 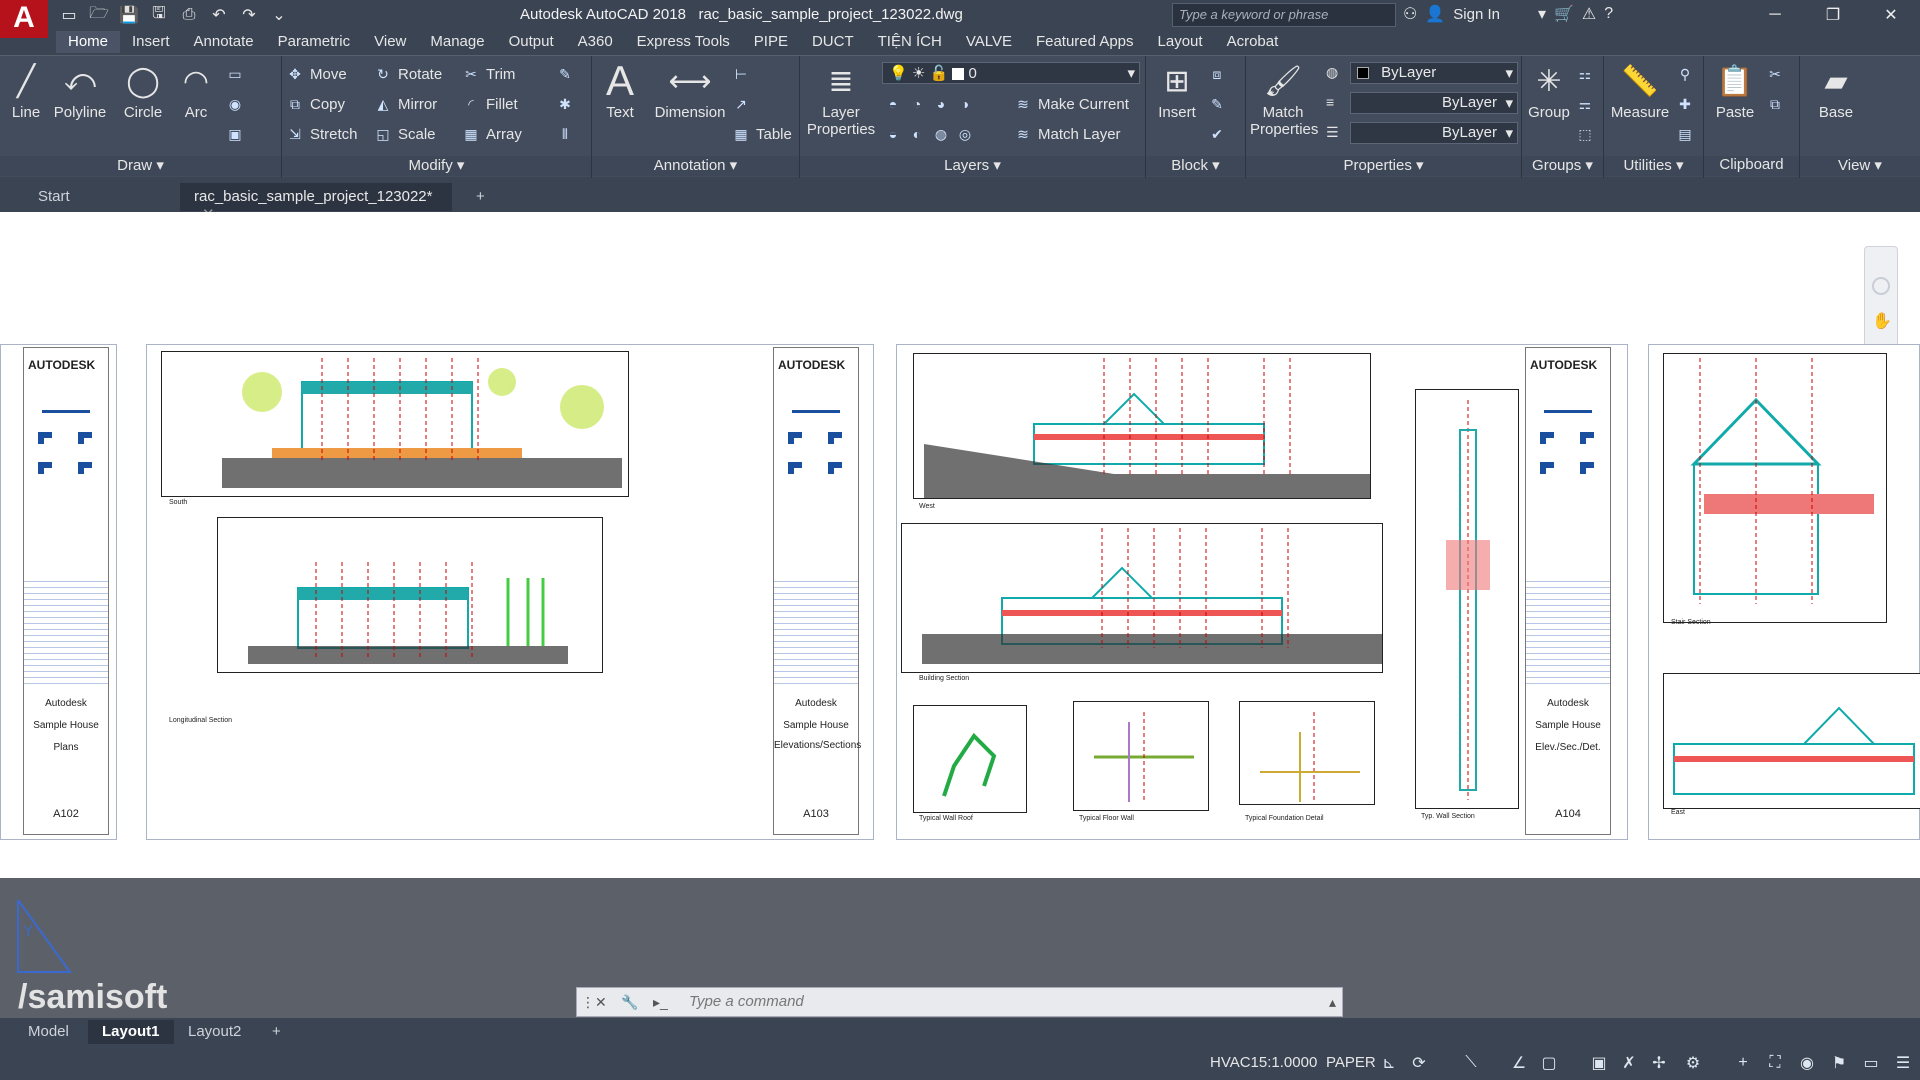 I want to click on command-history-icon: ▸_, so click(x=660, y=1002).